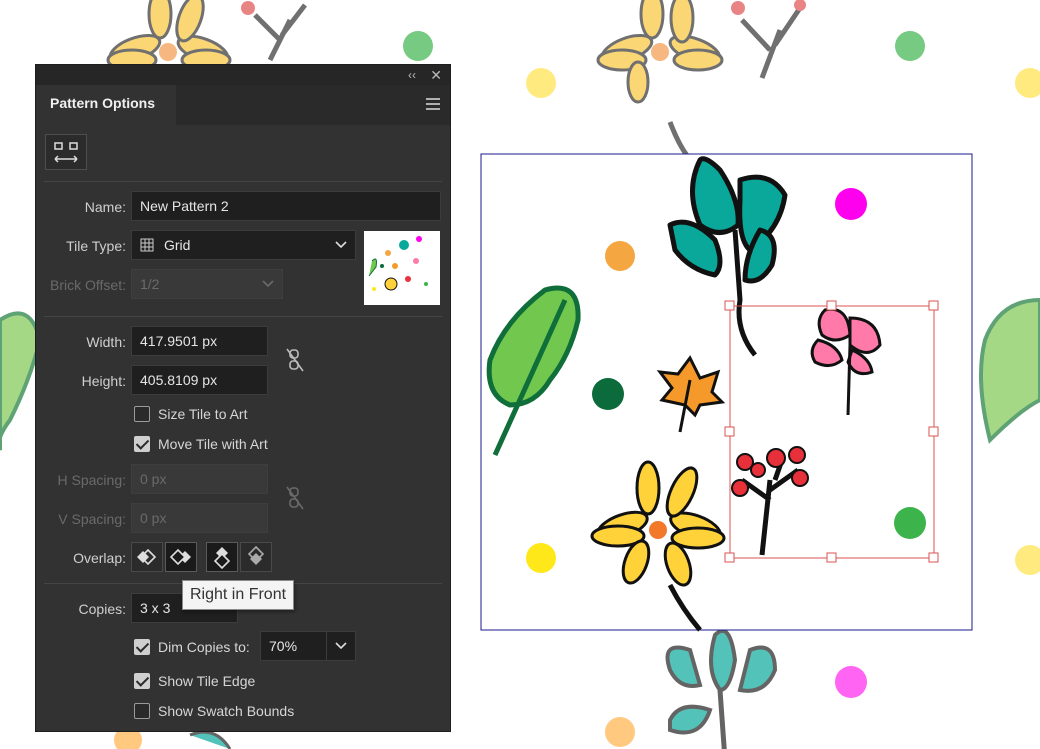 Image resolution: width=1040 pixels, height=749 pixels. I want to click on dim-copies-dropdown: 70%, so click(308, 646).